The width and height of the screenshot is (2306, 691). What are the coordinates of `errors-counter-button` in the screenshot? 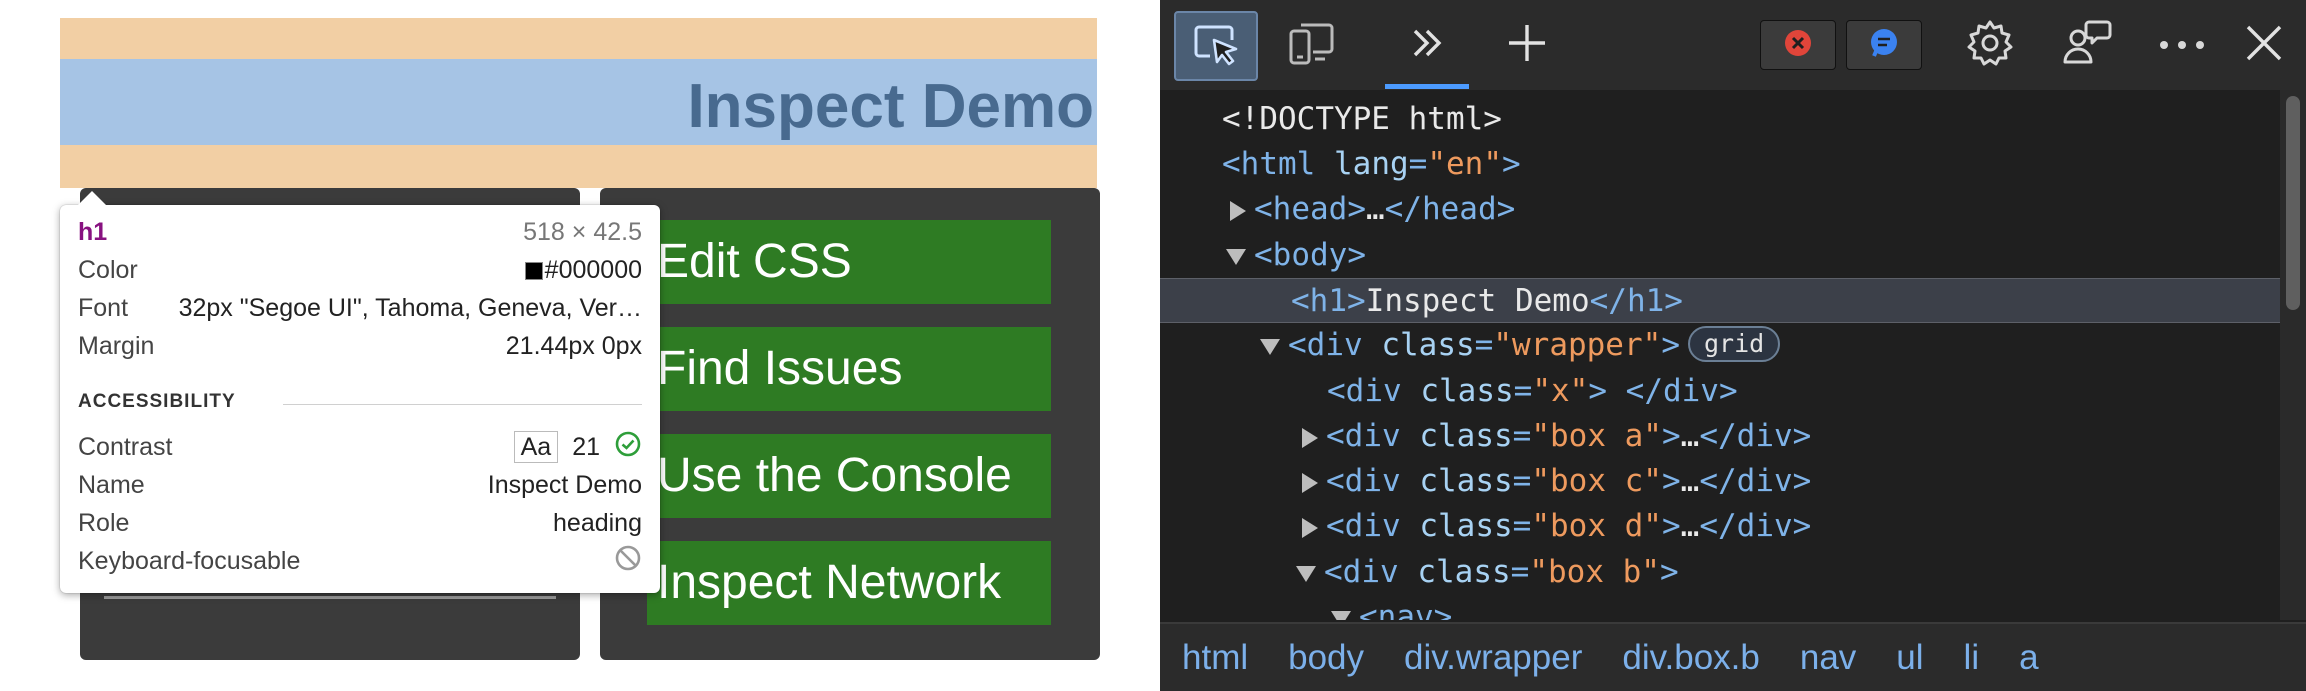 It's located at (1798, 45).